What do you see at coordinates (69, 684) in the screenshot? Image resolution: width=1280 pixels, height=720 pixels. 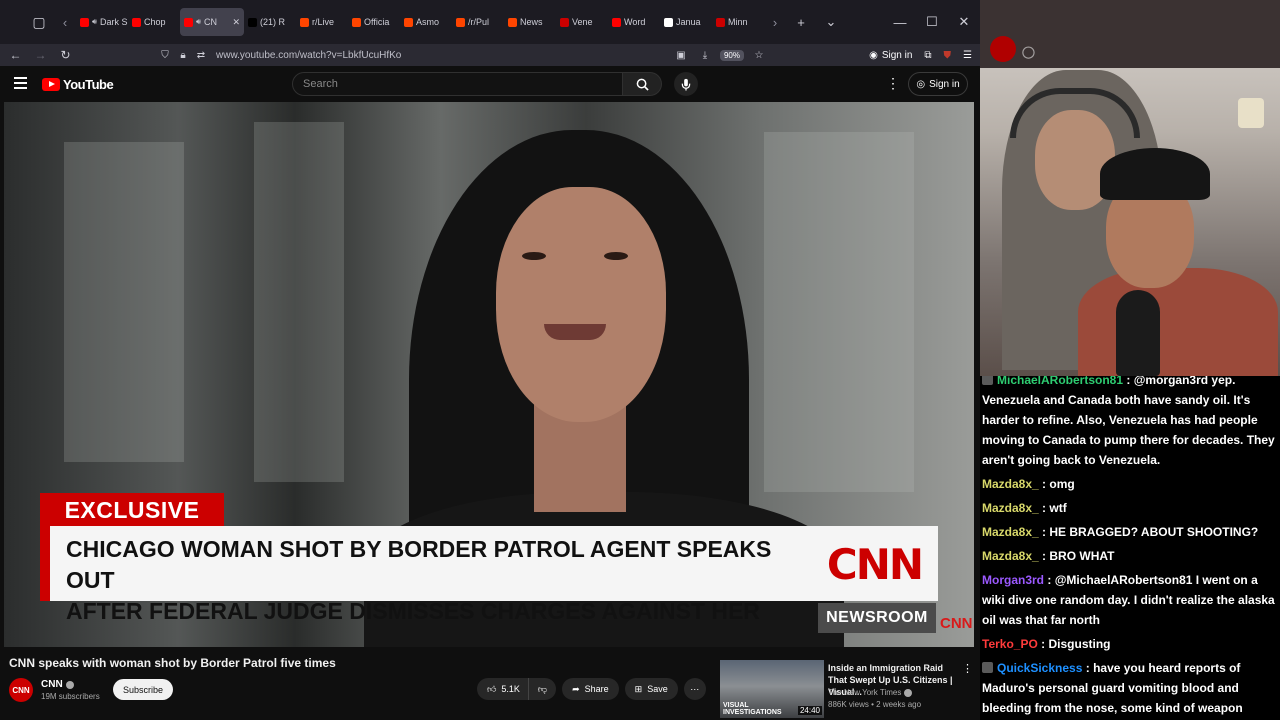 I see `verified-check-icon` at bounding box center [69, 684].